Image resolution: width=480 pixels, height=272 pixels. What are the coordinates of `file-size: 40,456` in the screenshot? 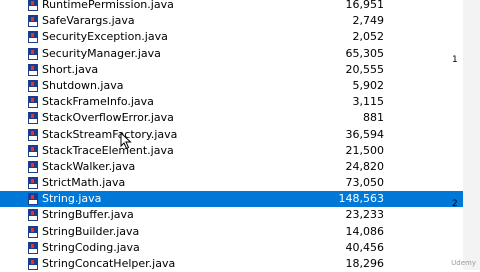 It's located at (365, 247).